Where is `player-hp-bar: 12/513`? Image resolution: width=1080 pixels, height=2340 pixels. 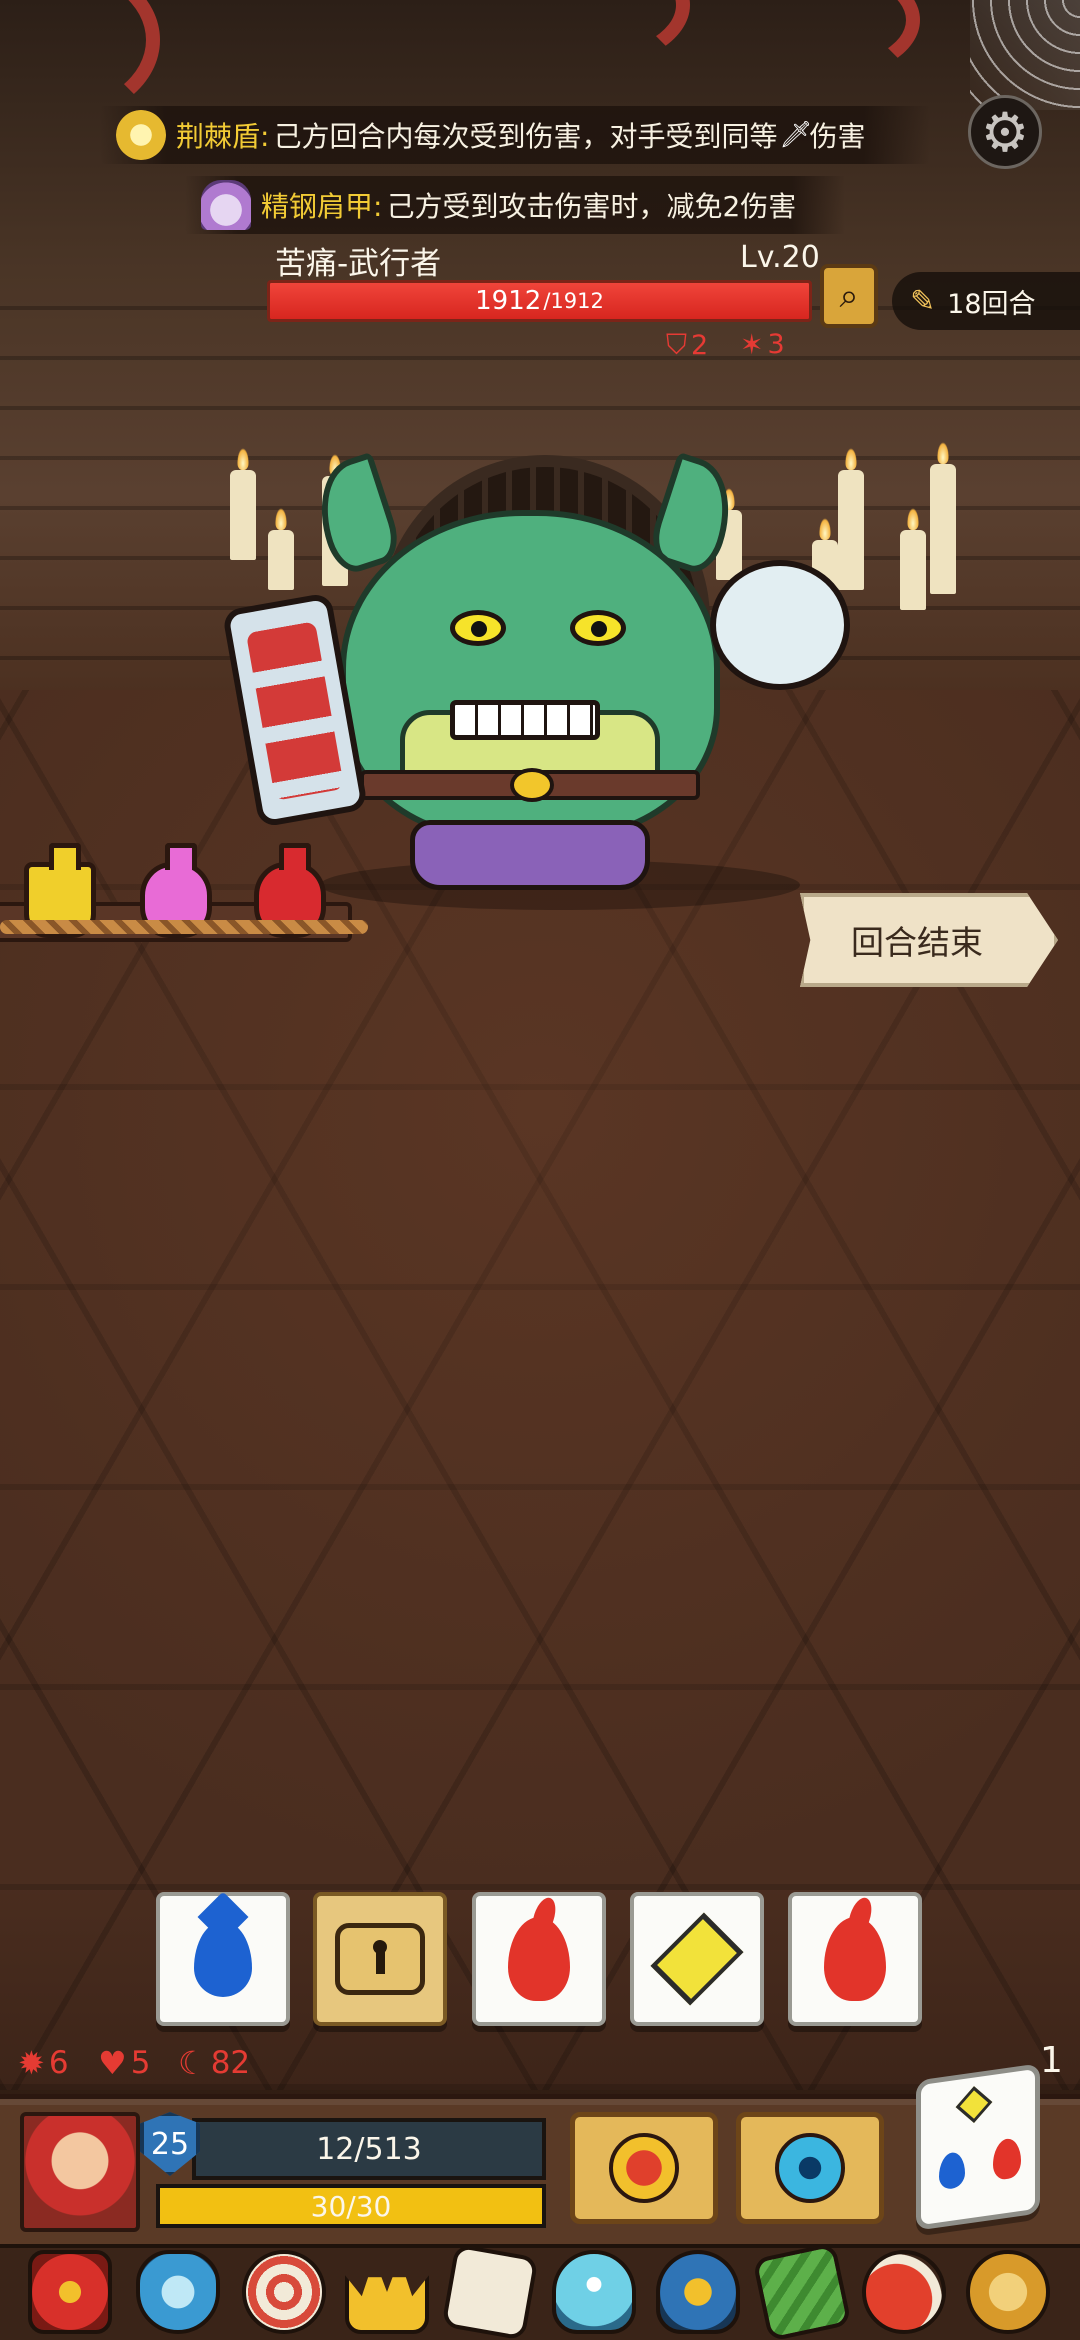
player-hp-bar: 12/513 is located at coordinates (369, 2149).